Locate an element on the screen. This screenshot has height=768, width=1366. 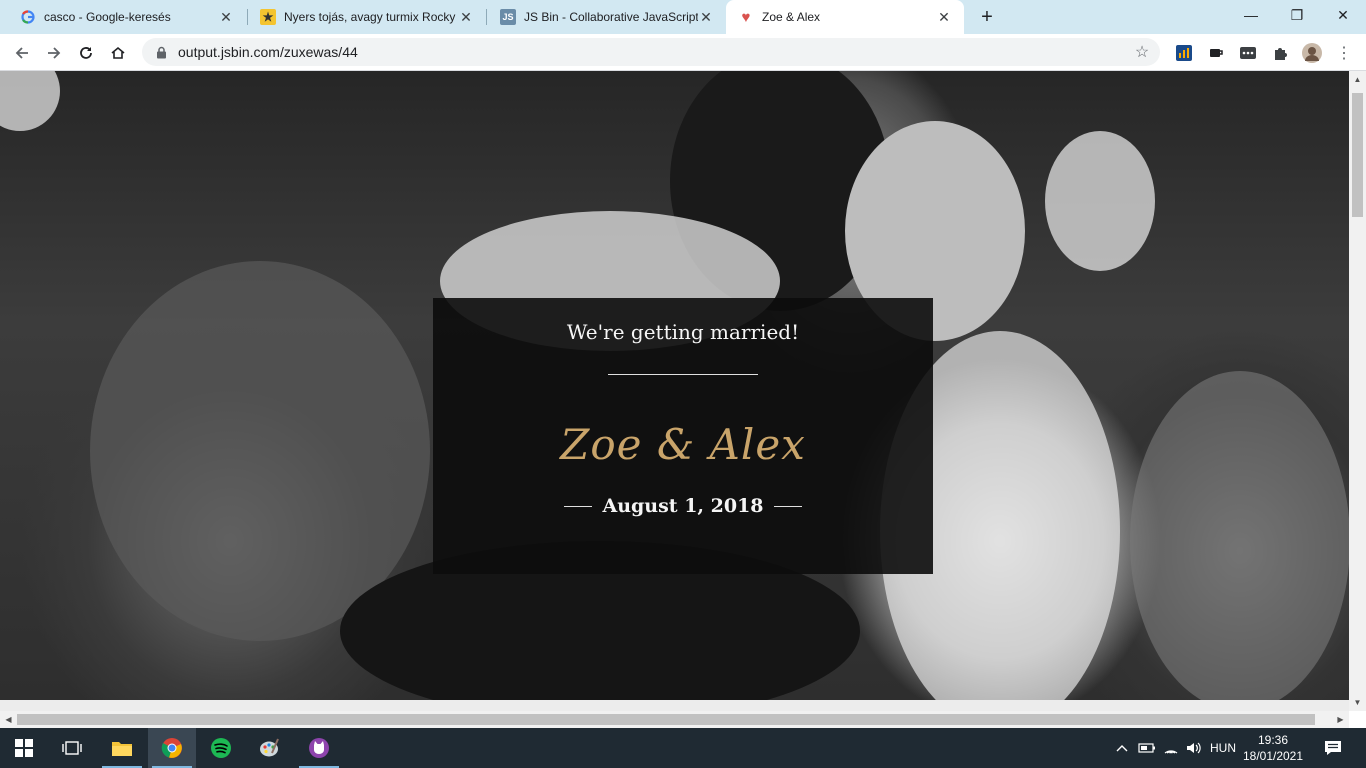
scroll-left-icon: ◀ is located at coordinates (8, 719).